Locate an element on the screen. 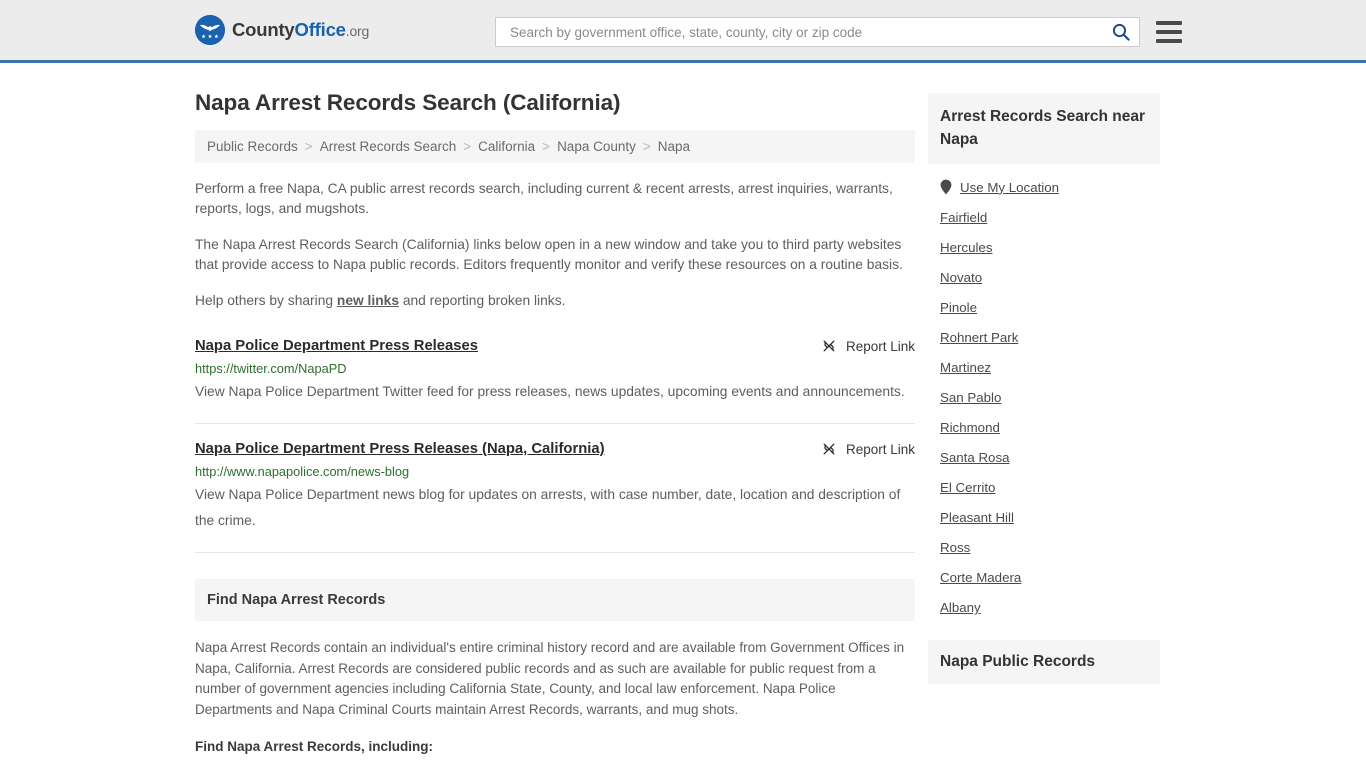 This screenshot has width=1366, height=768. sidebar-item-pinole: Pinole is located at coordinates (1044, 307).